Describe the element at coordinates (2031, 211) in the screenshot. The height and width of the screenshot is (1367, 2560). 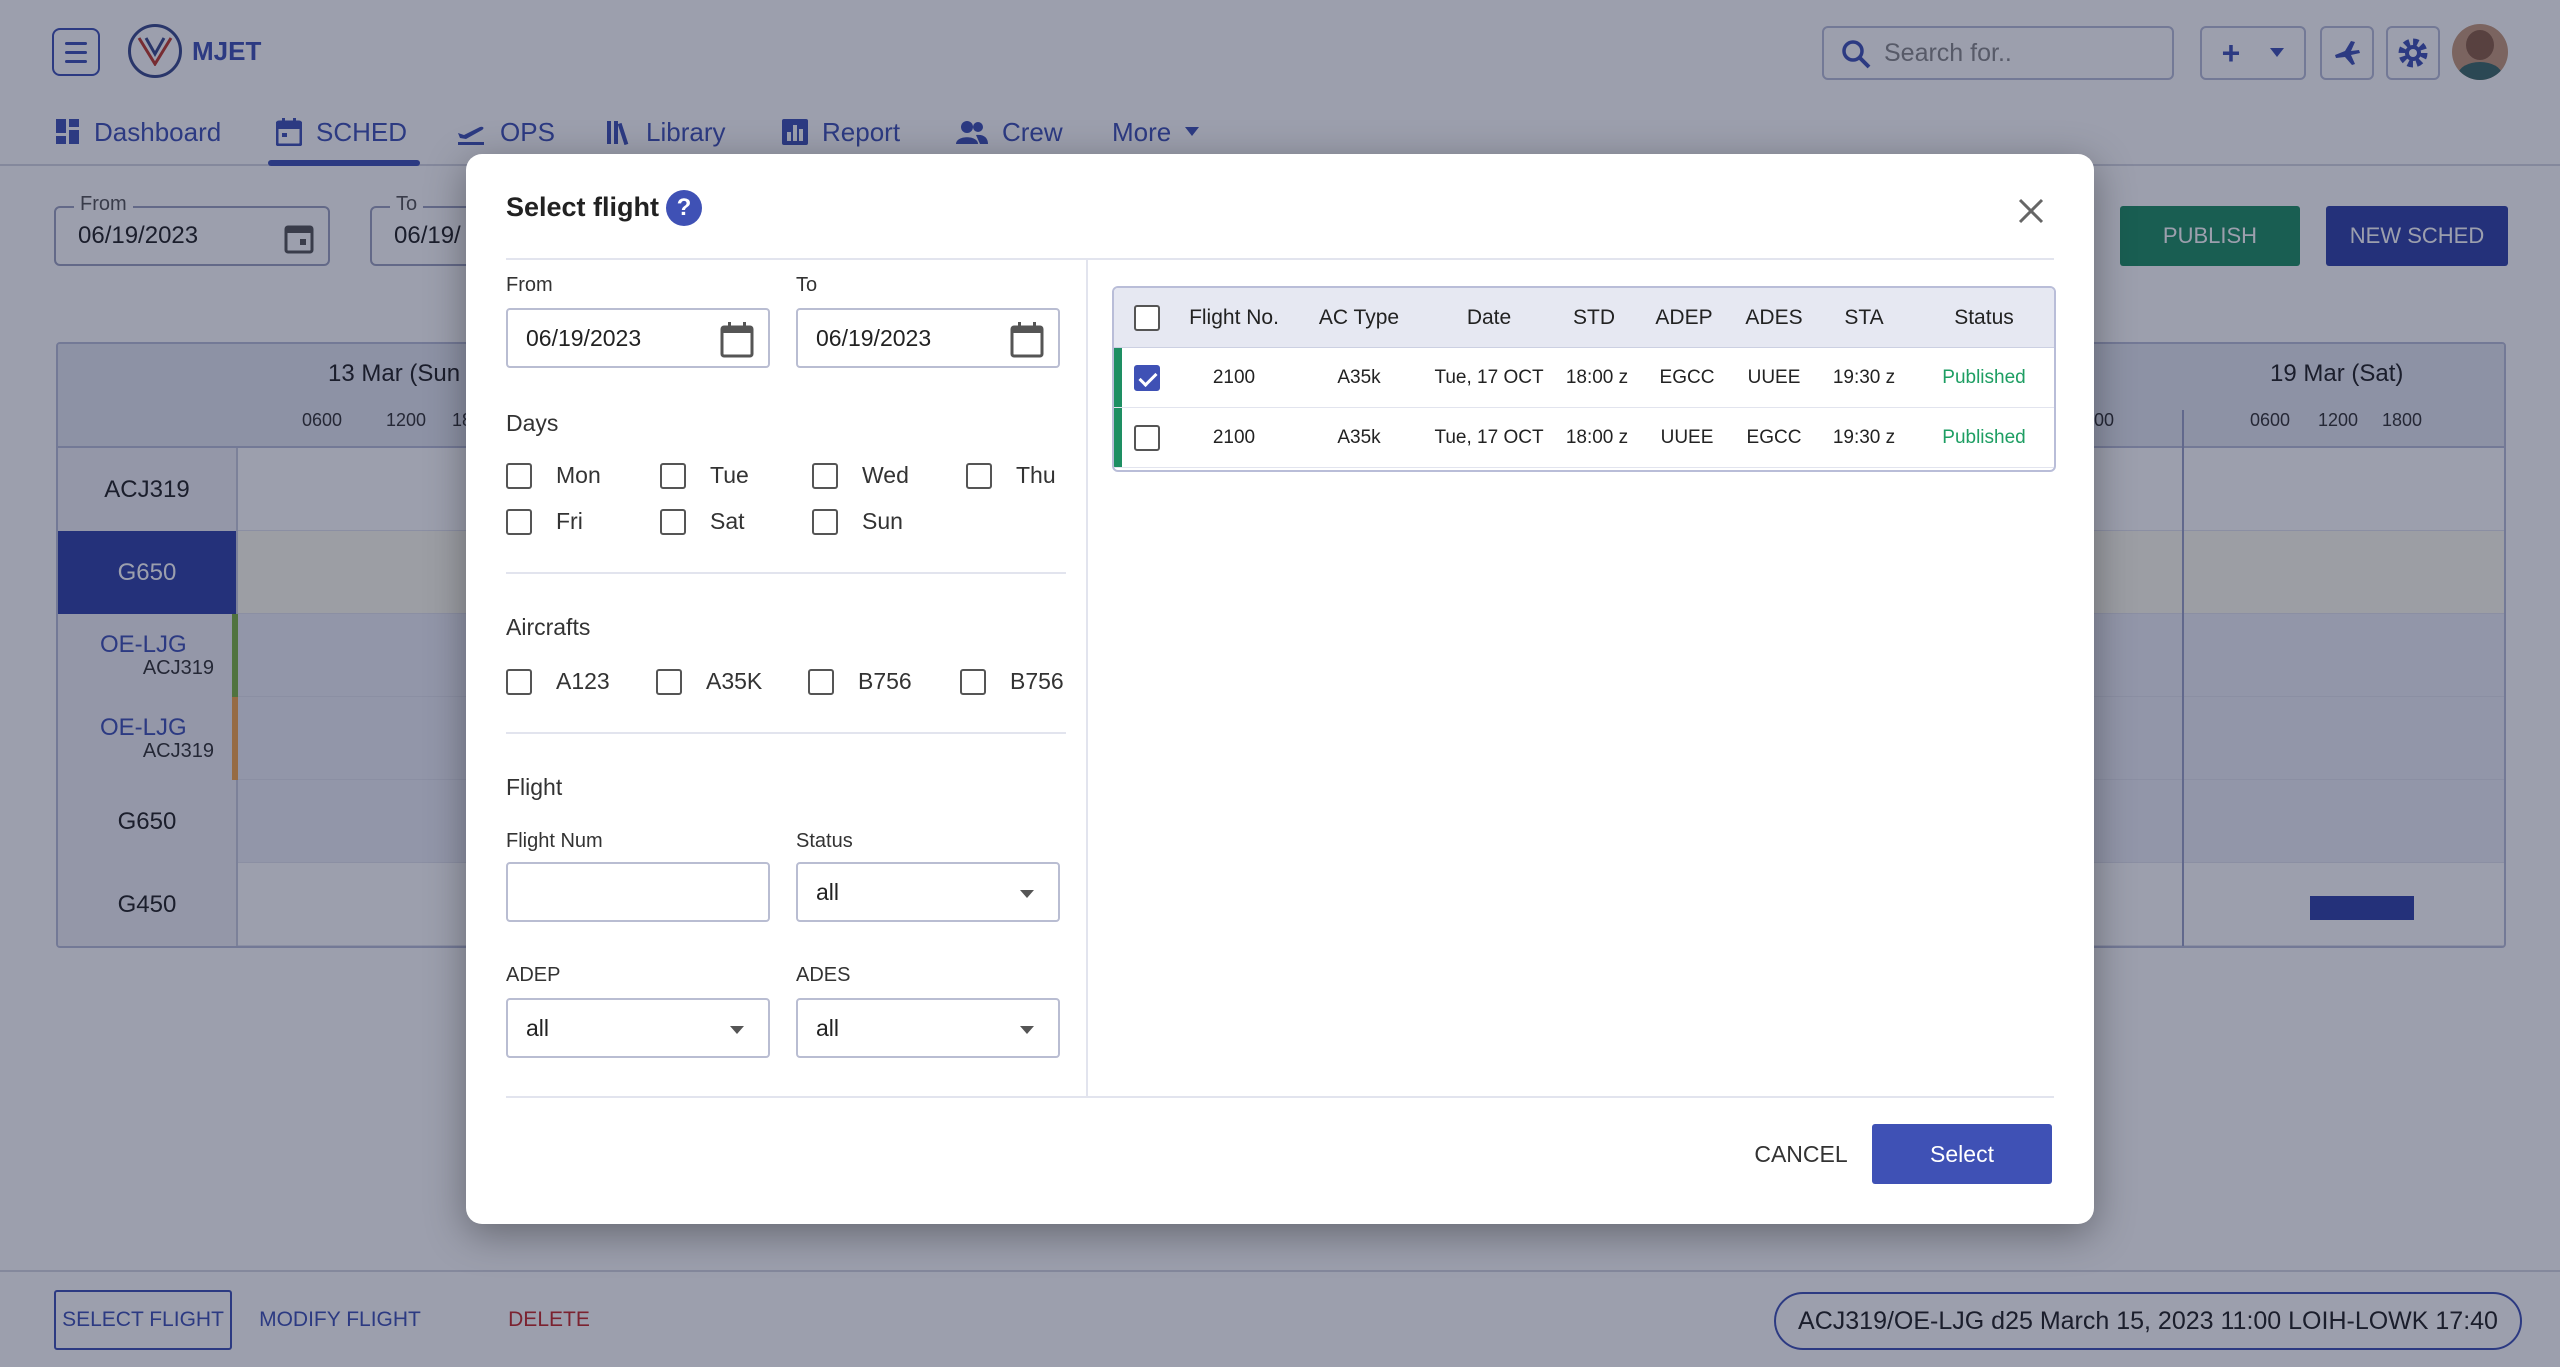
I see `close-icon` at that location.